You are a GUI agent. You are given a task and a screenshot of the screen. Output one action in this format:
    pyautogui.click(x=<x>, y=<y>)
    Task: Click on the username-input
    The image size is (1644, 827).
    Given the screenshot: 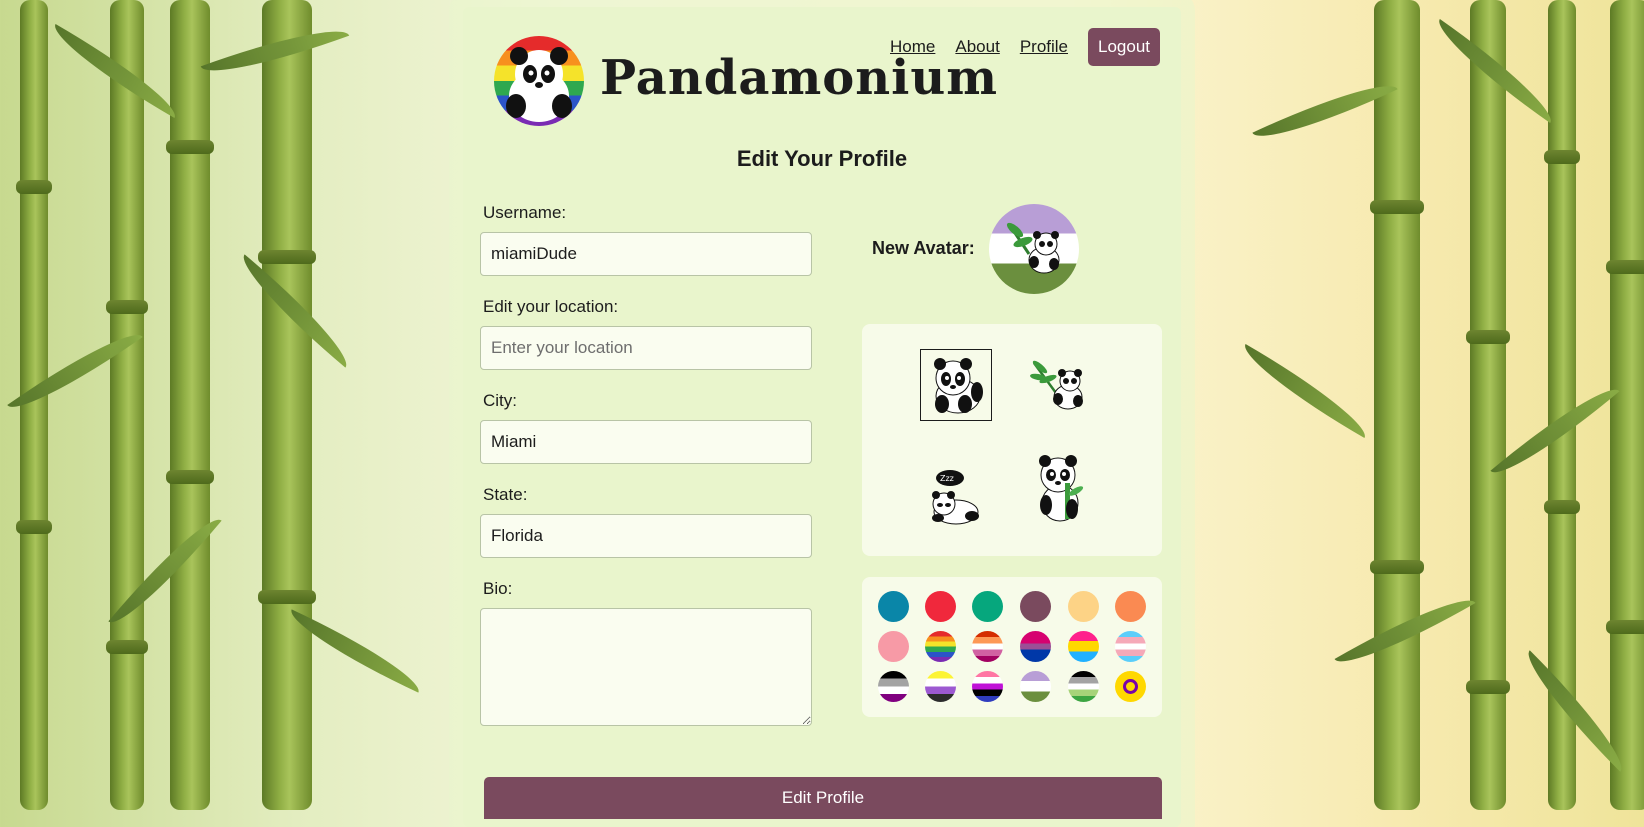 What is the action you would take?
    pyautogui.click(x=646, y=254)
    